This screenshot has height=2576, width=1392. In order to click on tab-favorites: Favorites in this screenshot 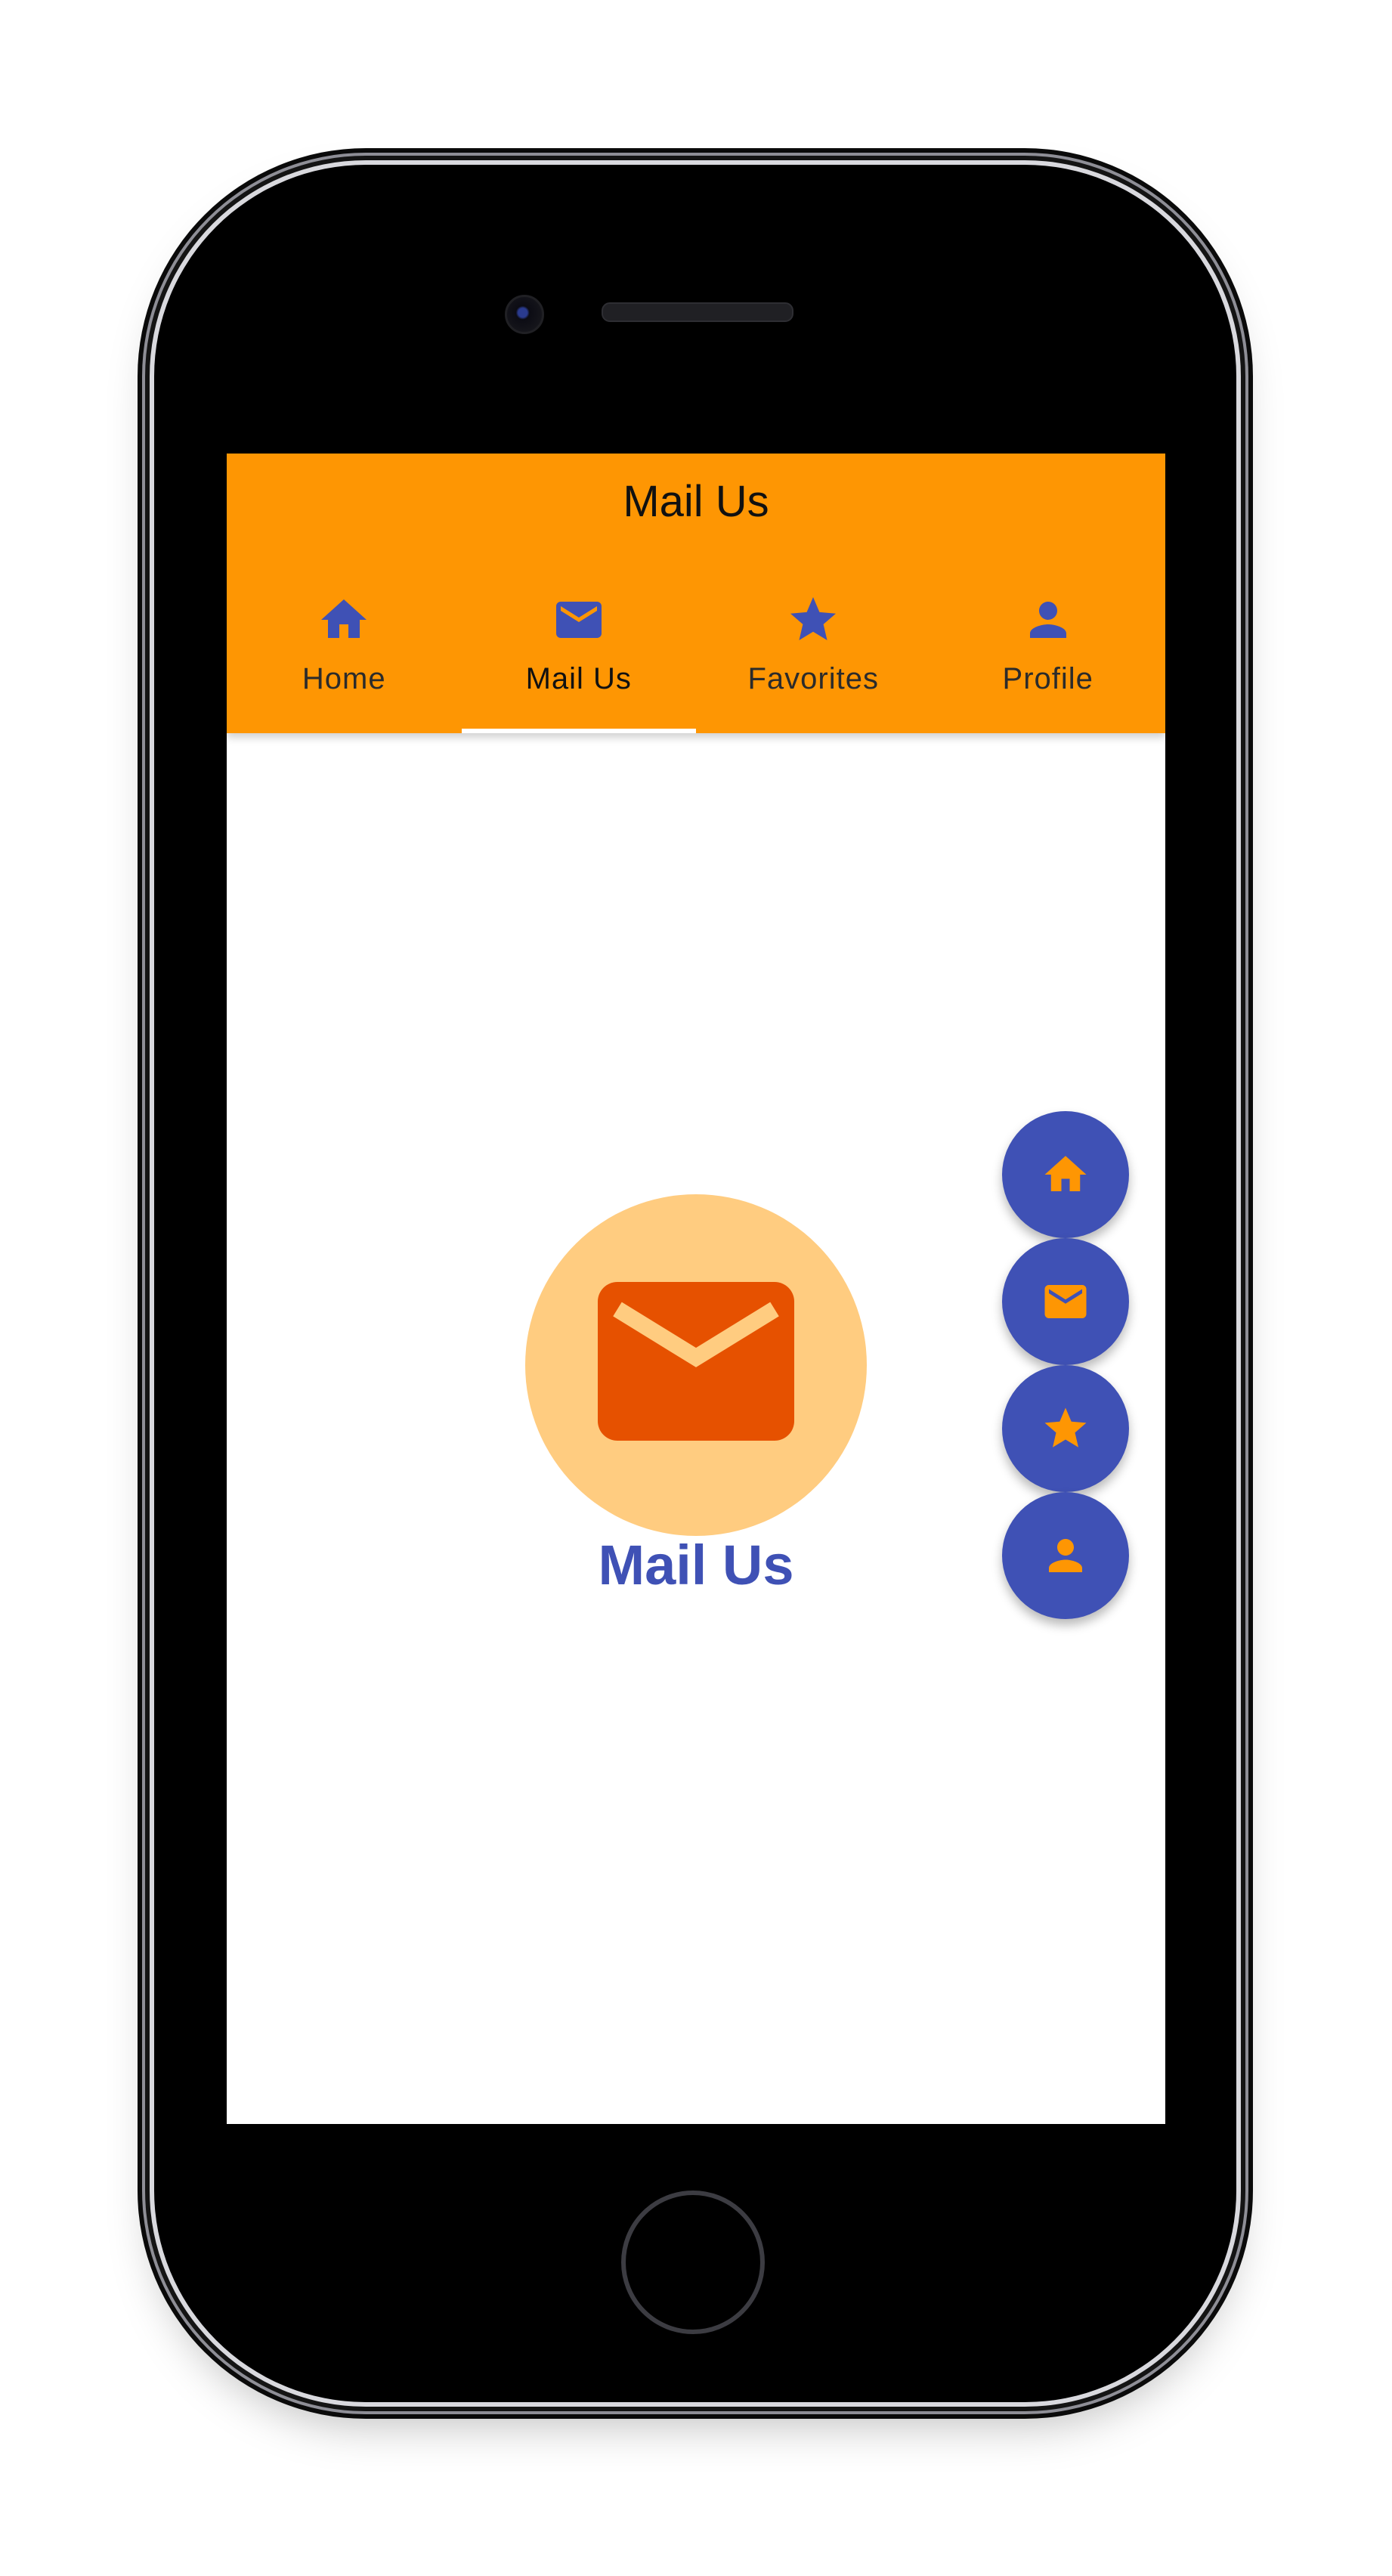, I will do `click(813, 657)`.